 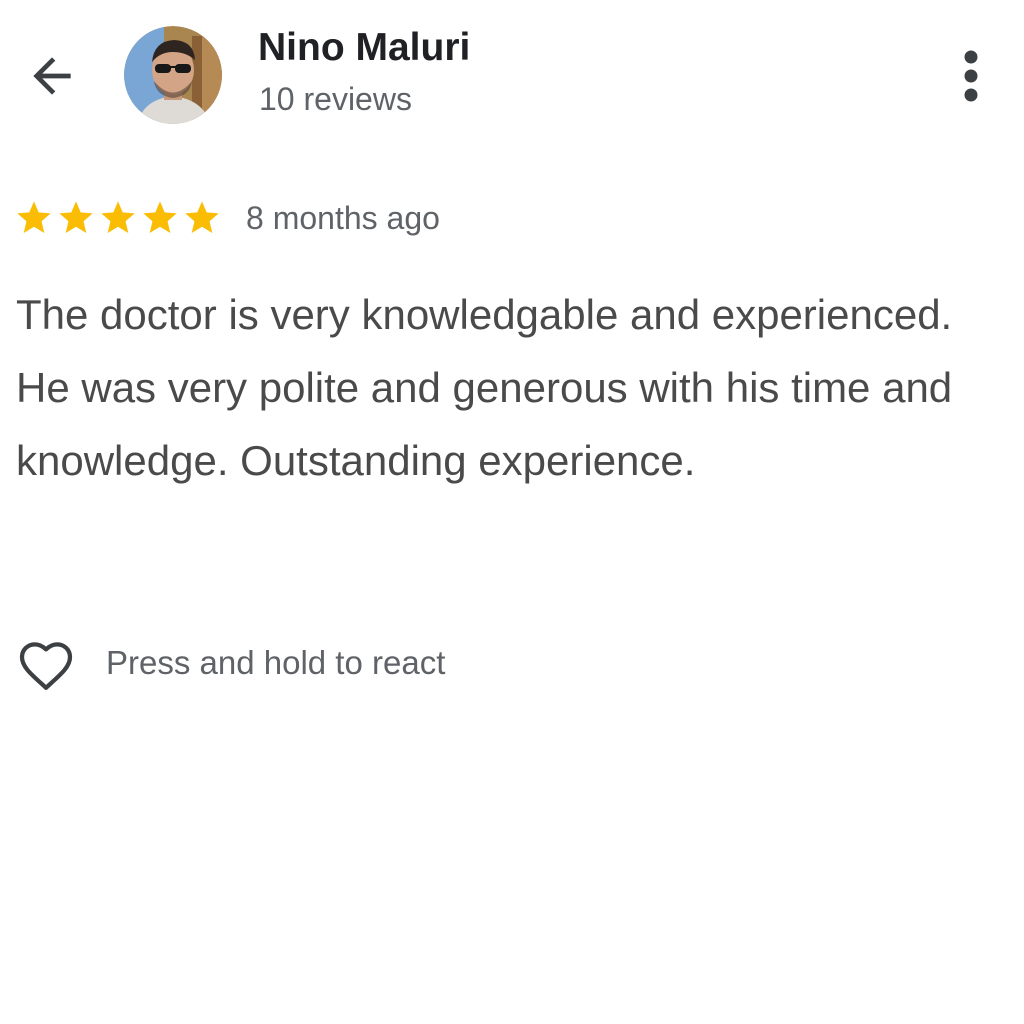 I want to click on arrow-left-icon, so click(x=52, y=76).